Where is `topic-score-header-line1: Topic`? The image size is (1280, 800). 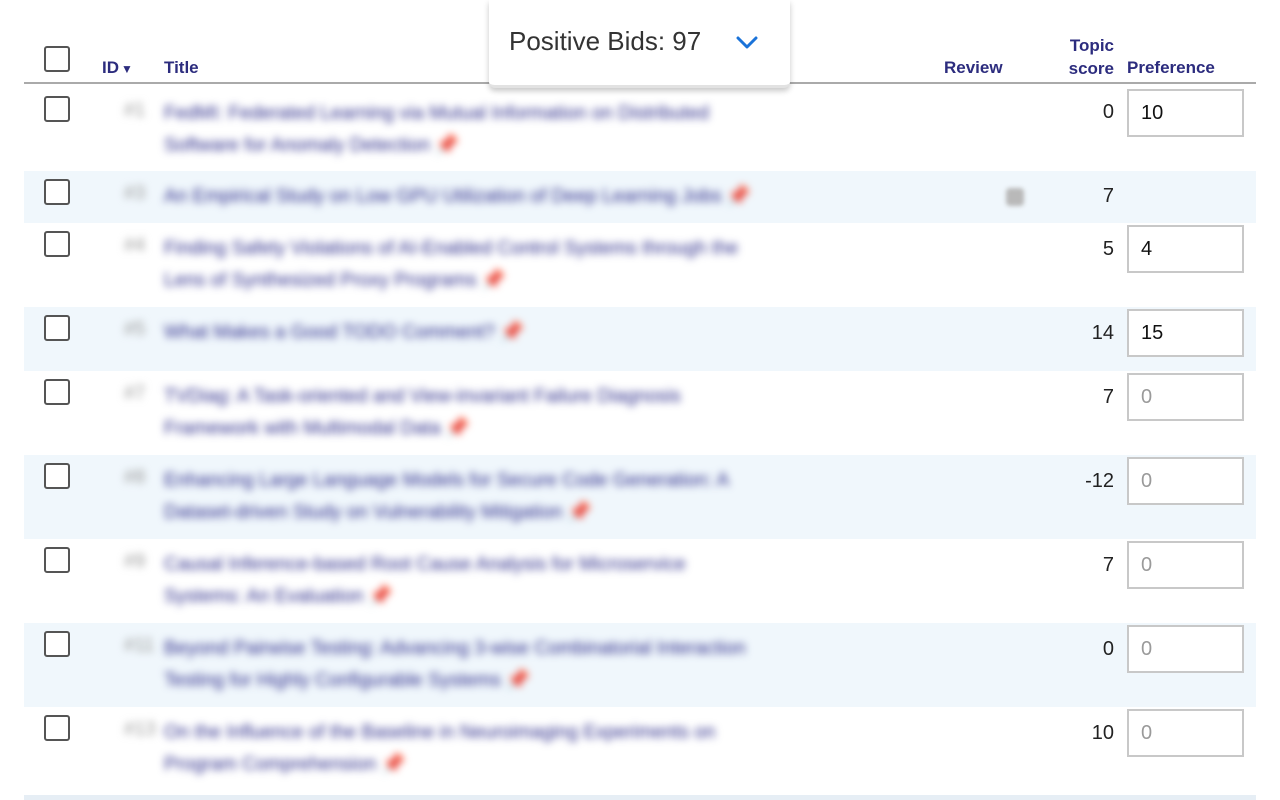
topic-score-header-line1: Topic is located at coordinates (1091, 45).